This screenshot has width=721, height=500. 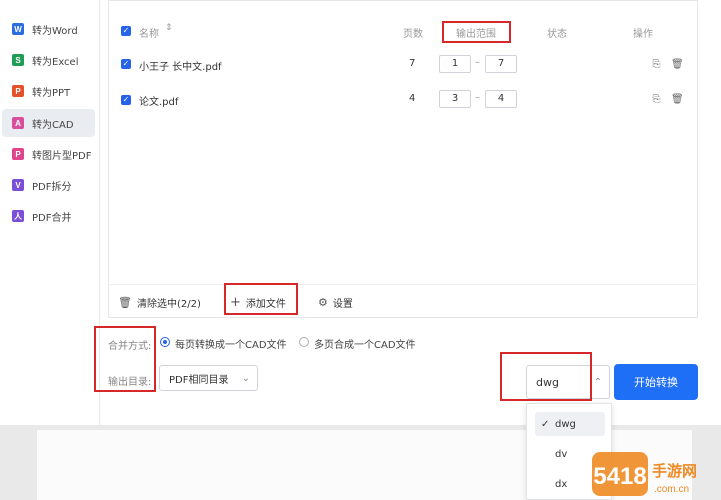 I want to click on column-header-name: 名称, so click(x=149, y=32).